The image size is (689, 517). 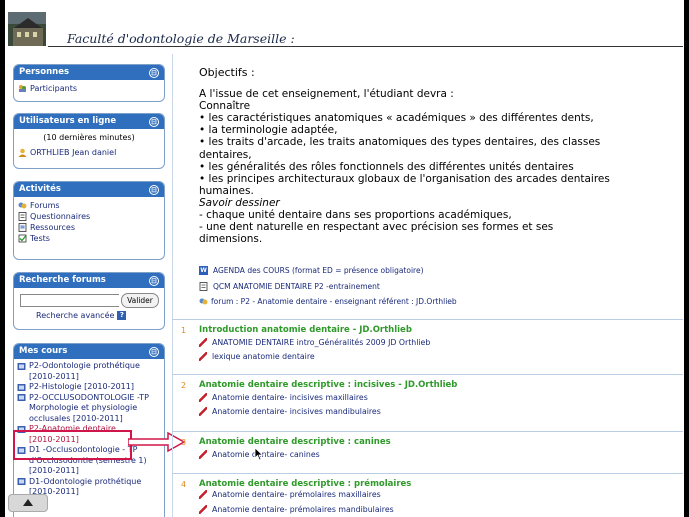 What do you see at coordinates (89, 398) in the screenshot?
I see `course-link: P2-OCCLUSODONTOLOGIE -TP` at bounding box center [89, 398].